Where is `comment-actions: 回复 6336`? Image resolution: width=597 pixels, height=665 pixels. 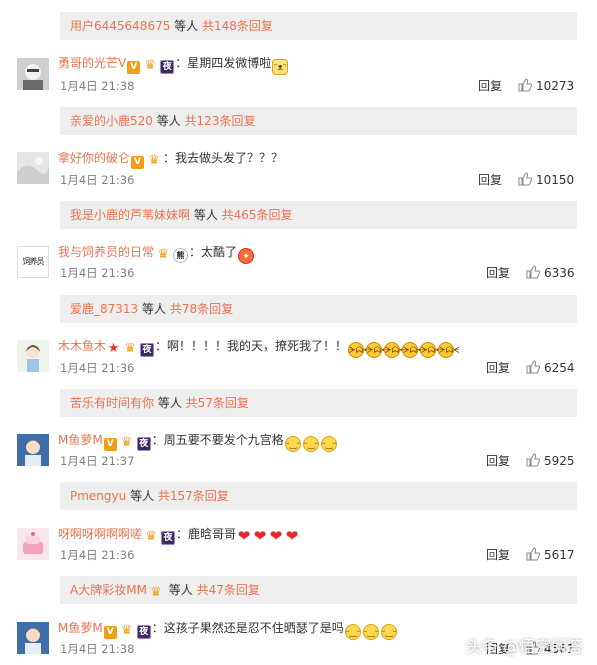 comment-actions: 回复 6336 is located at coordinates (530, 273).